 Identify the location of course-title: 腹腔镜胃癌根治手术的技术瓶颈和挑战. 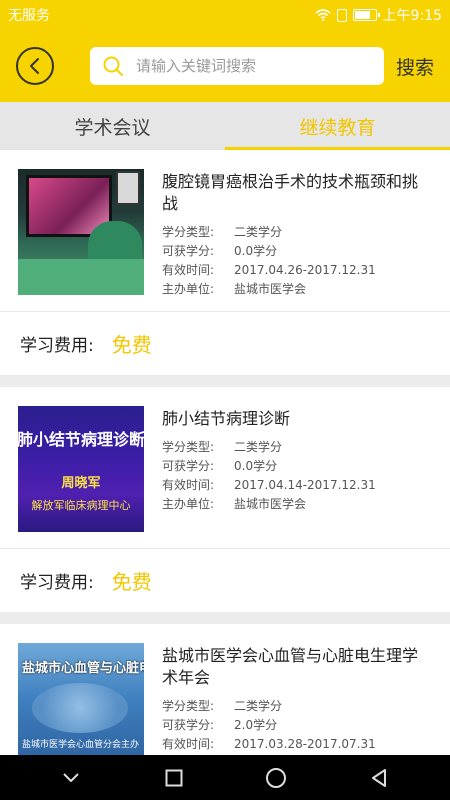
(290, 192).